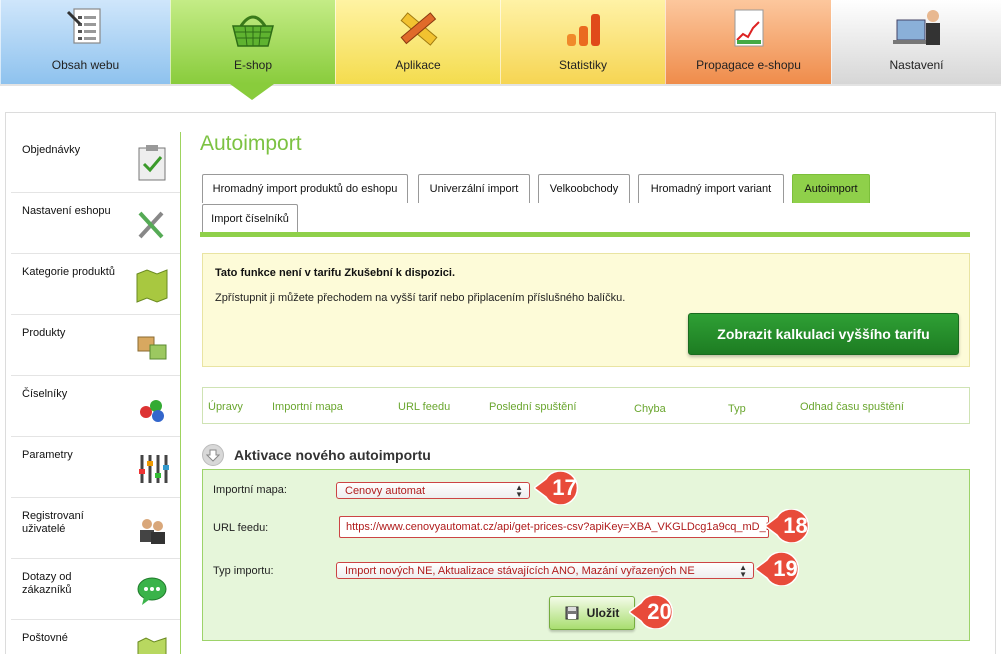 The height and width of the screenshot is (654, 1001). Describe the element at coordinates (95, 162) in the screenshot. I see `sidebar-item-objednavky: Objednávky` at that location.